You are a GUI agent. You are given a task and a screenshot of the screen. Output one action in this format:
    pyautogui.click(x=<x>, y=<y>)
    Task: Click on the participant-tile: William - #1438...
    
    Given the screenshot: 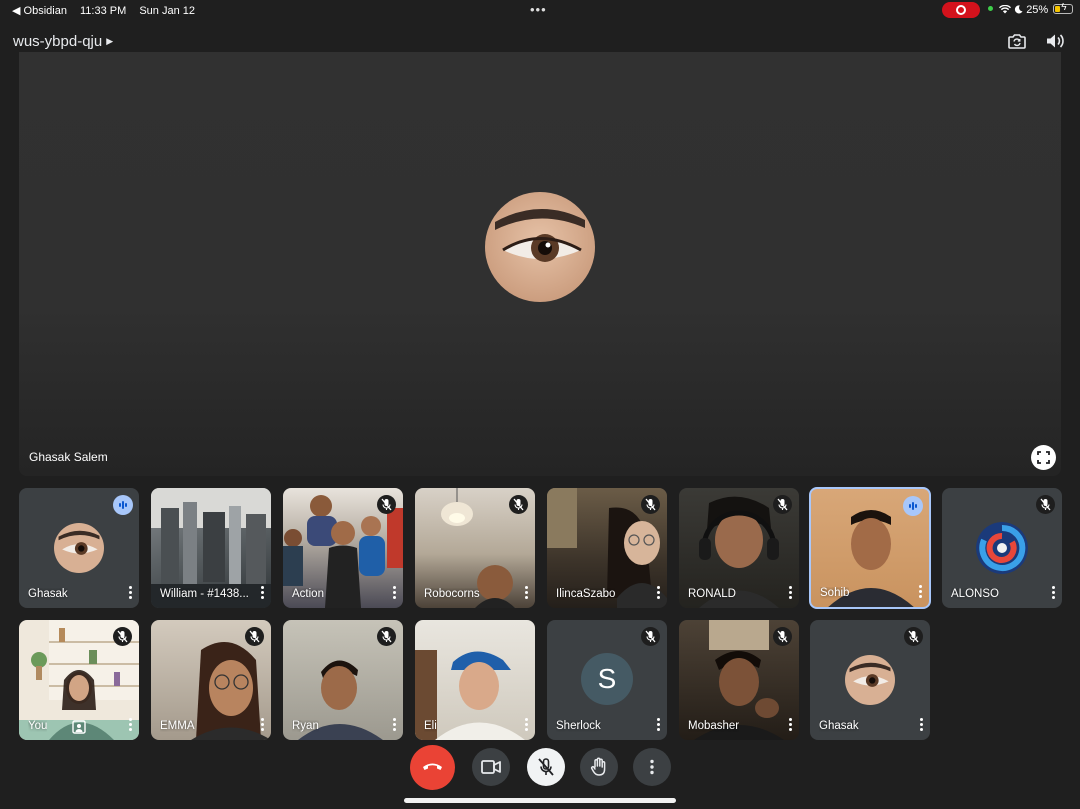 What is the action you would take?
    pyautogui.click(x=211, y=548)
    